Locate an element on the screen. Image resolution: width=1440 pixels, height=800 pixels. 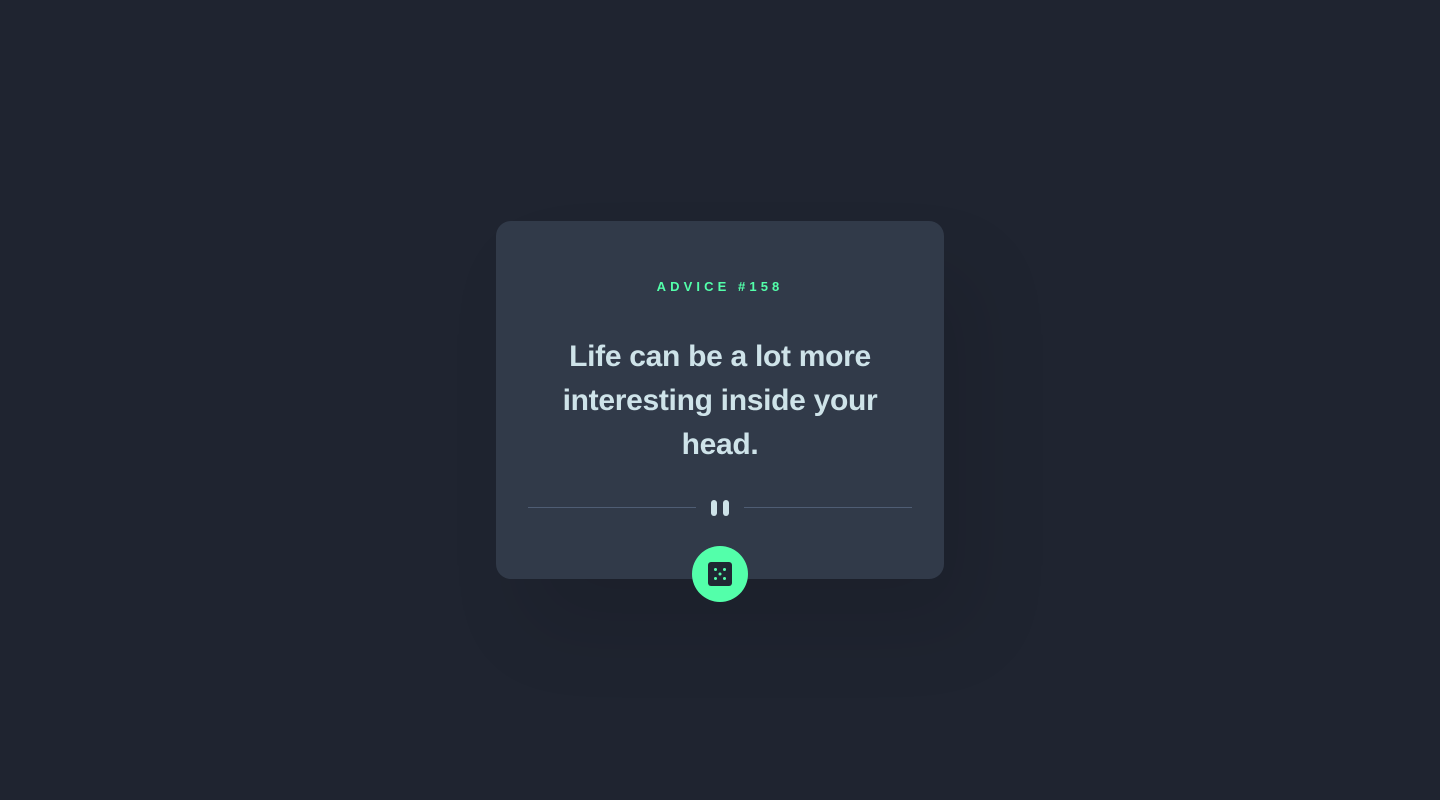
generate-advice-button is located at coordinates (720, 574).